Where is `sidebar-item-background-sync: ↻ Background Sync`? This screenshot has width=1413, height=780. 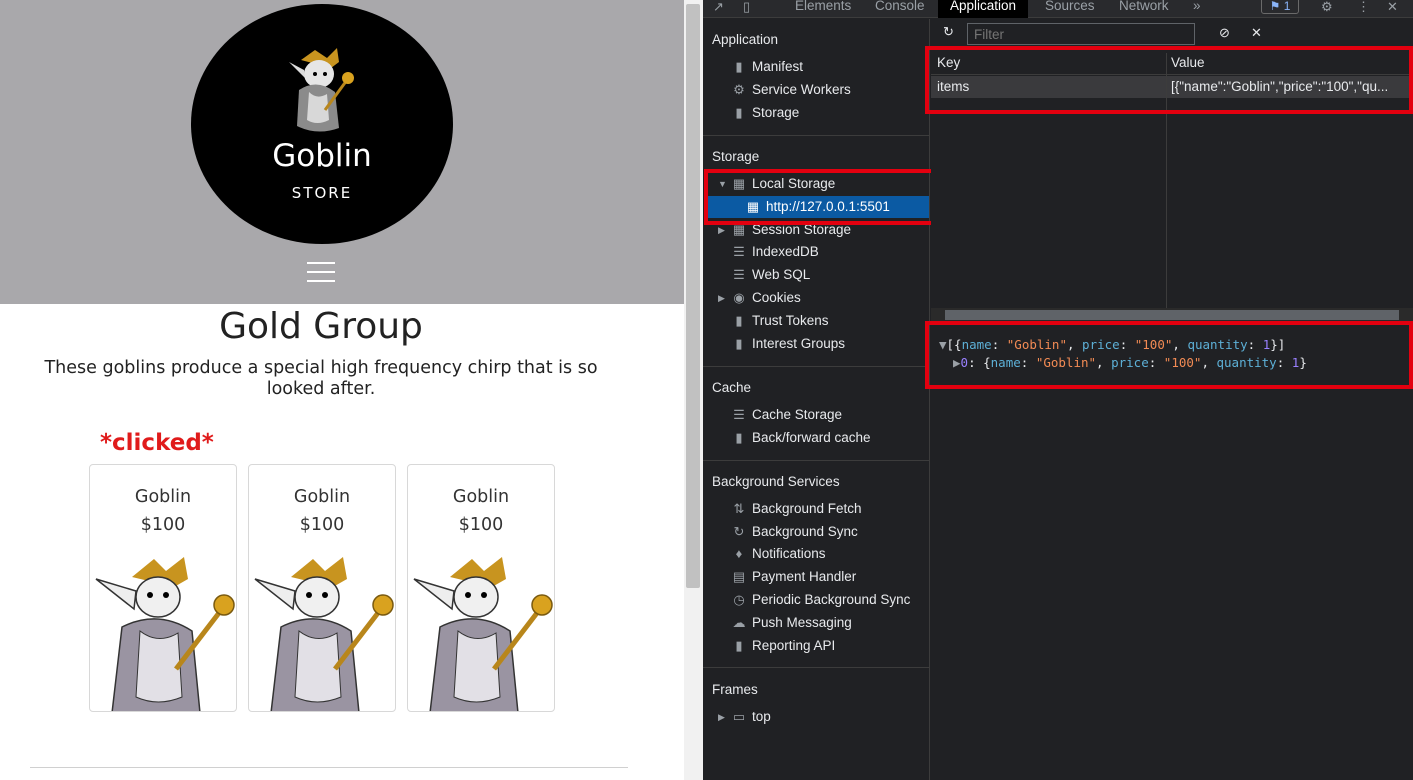 sidebar-item-background-sync: ↻ Background Sync is located at coordinates (816, 532).